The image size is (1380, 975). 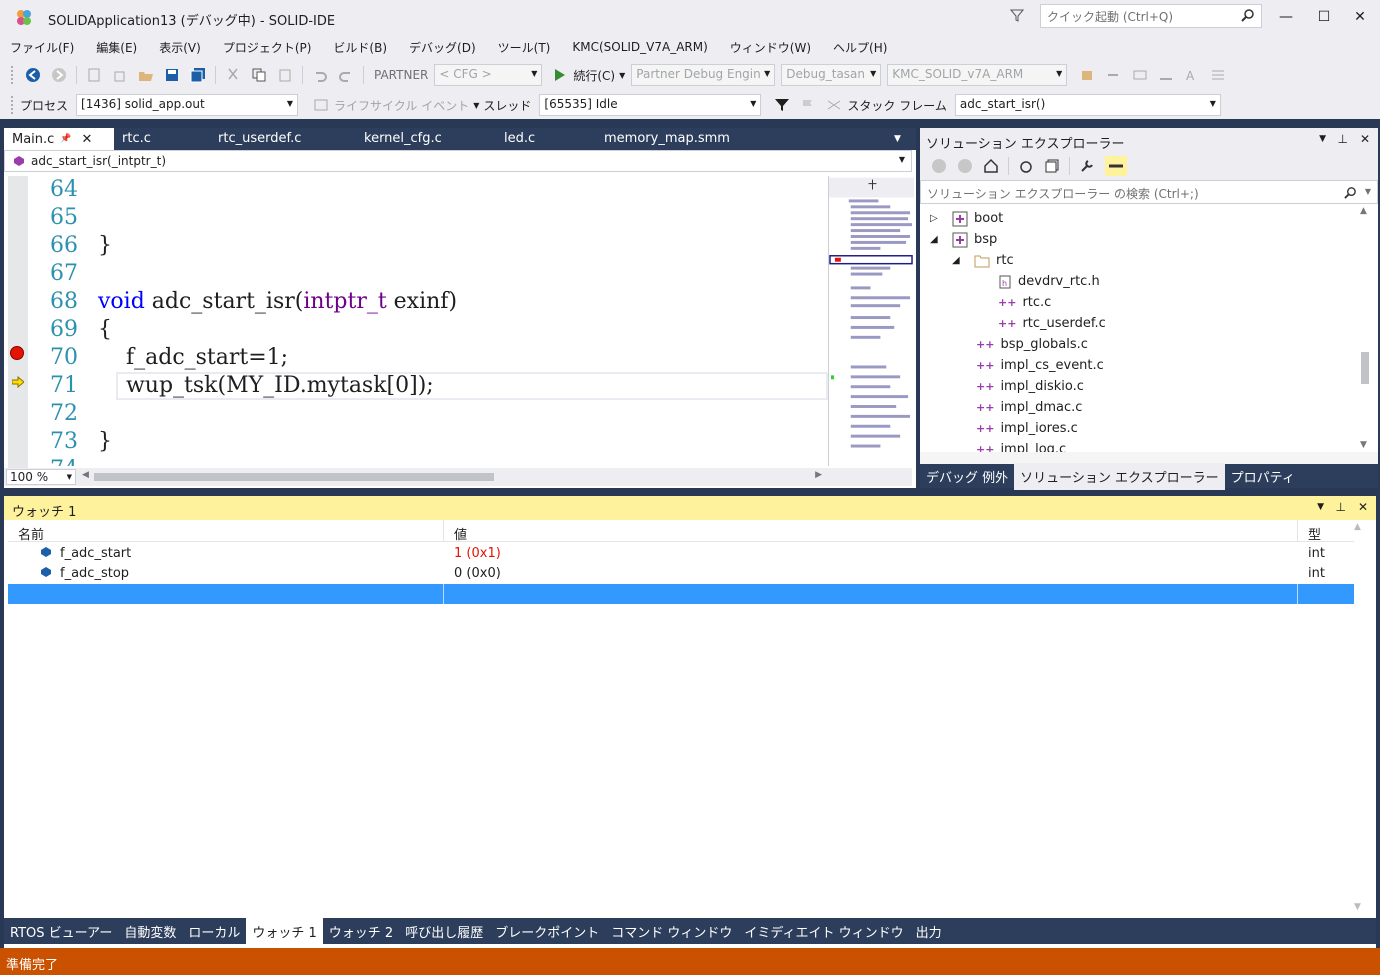 What do you see at coordinates (1021, 445) in the screenshot?
I see `tree-item-impl-log-c: ++ impl_log.c` at bounding box center [1021, 445].